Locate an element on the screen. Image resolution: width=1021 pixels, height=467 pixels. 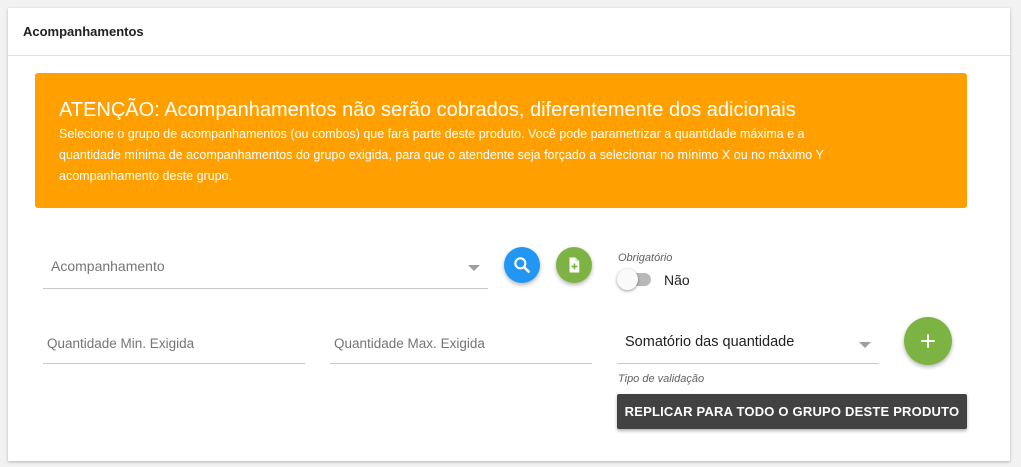
replicate-button: REPLICAR PARA TODO O GRUPO DESTE PRODUTO is located at coordinates (792, 411).